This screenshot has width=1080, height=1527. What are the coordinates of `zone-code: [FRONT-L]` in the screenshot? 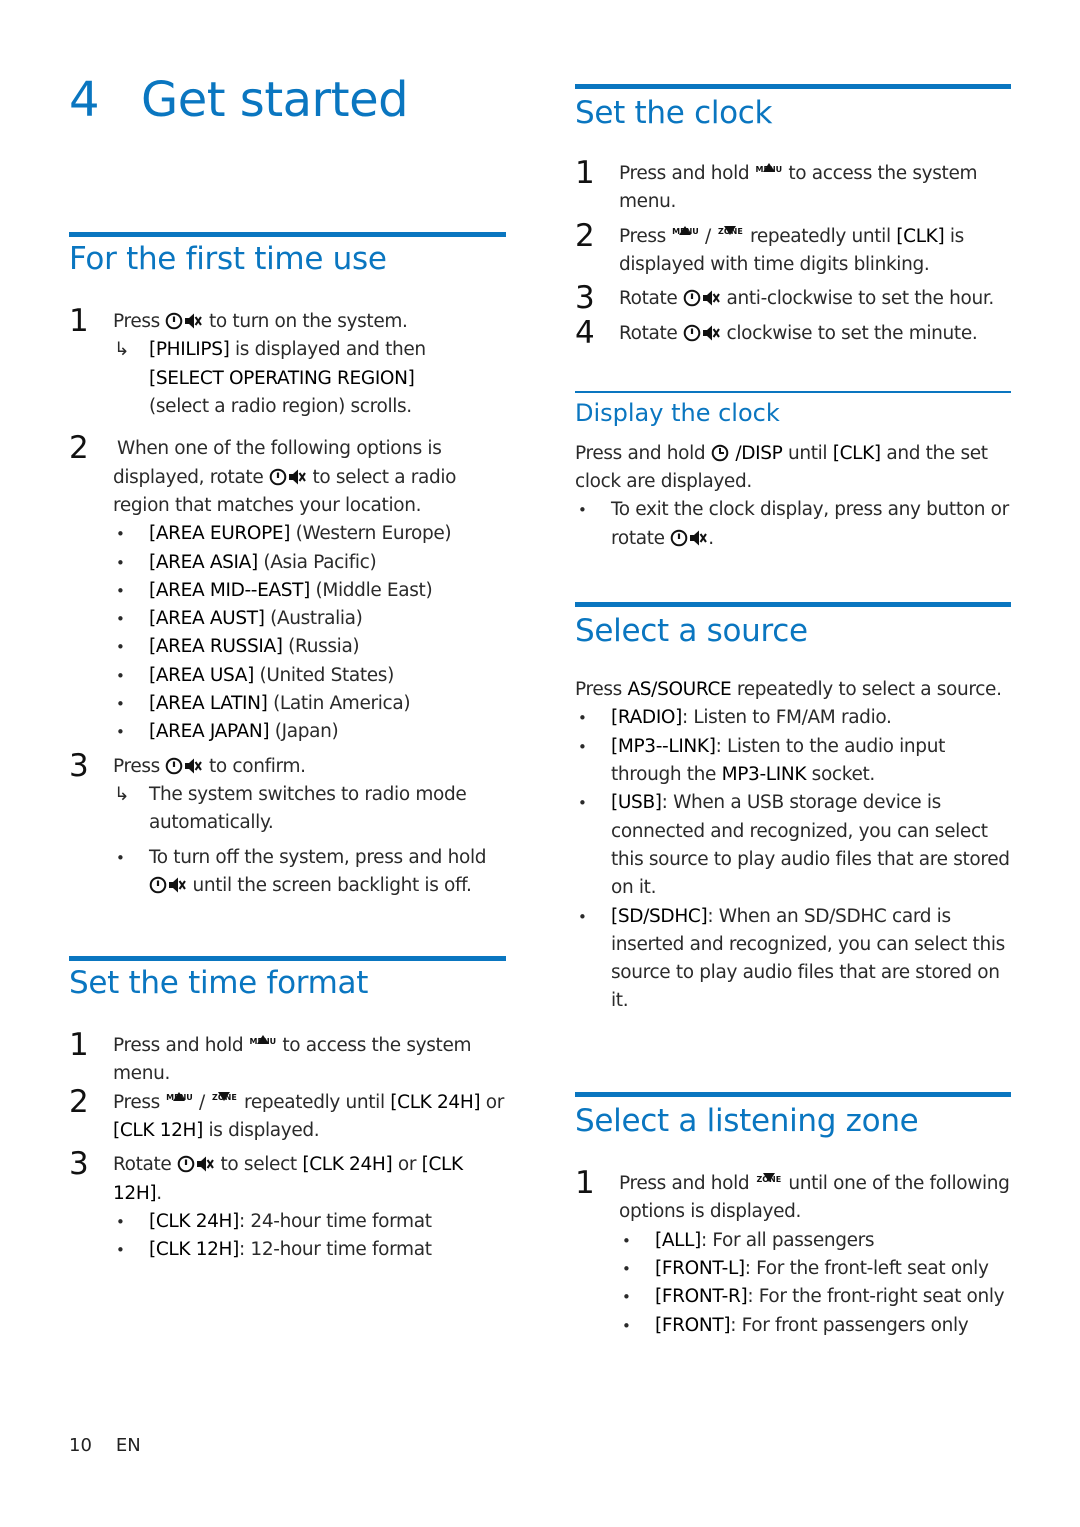 It's located at (700, 1269).